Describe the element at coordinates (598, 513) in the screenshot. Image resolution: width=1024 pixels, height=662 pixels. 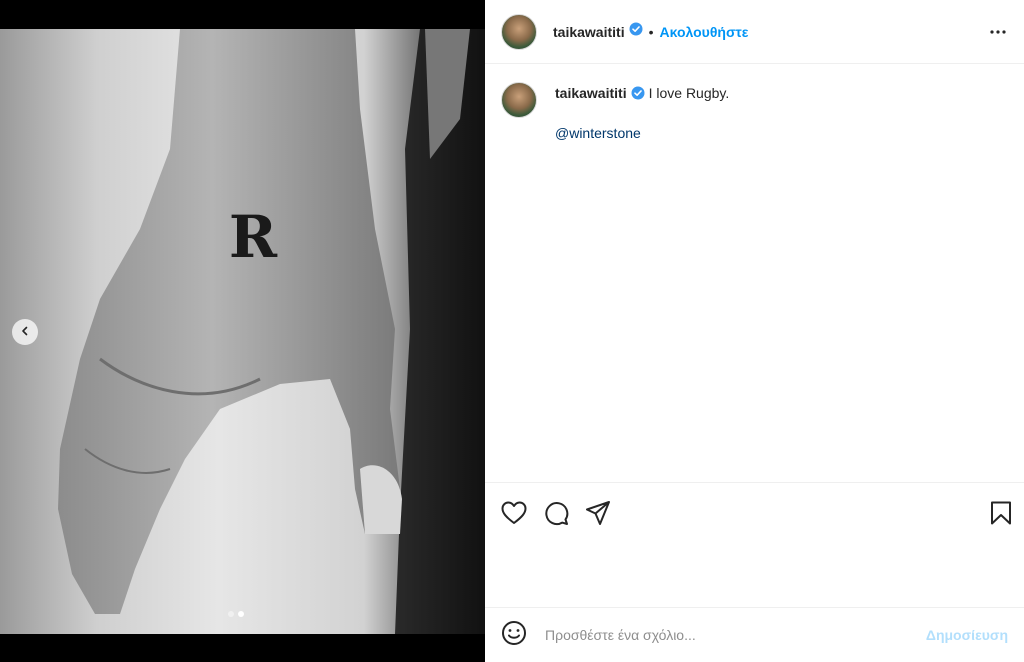
I see `paper-plane-icon` at that location.